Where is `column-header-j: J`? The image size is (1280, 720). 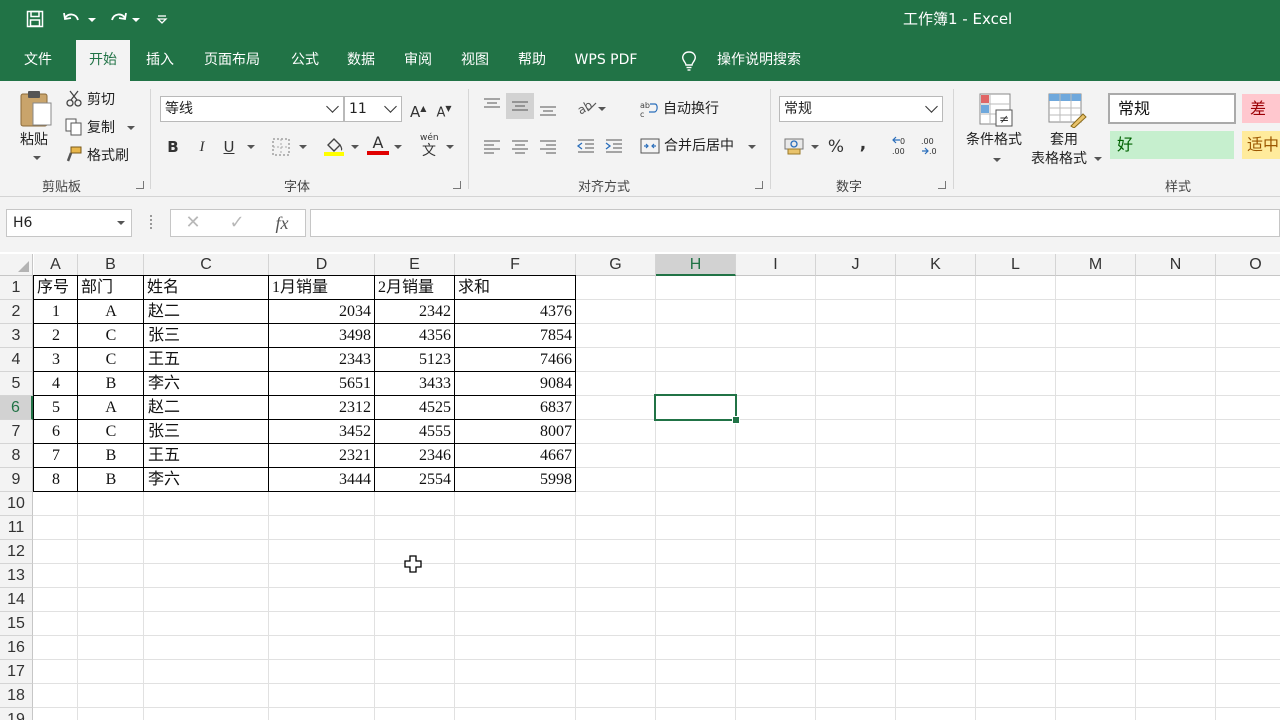 column-header-j: J is located at coordinates (856, 265).